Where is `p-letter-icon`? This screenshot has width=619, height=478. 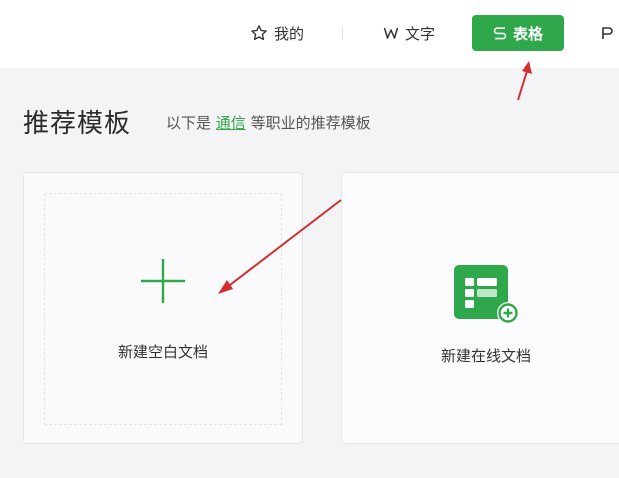
p-letter-icon is located at coordinates (607, 33).